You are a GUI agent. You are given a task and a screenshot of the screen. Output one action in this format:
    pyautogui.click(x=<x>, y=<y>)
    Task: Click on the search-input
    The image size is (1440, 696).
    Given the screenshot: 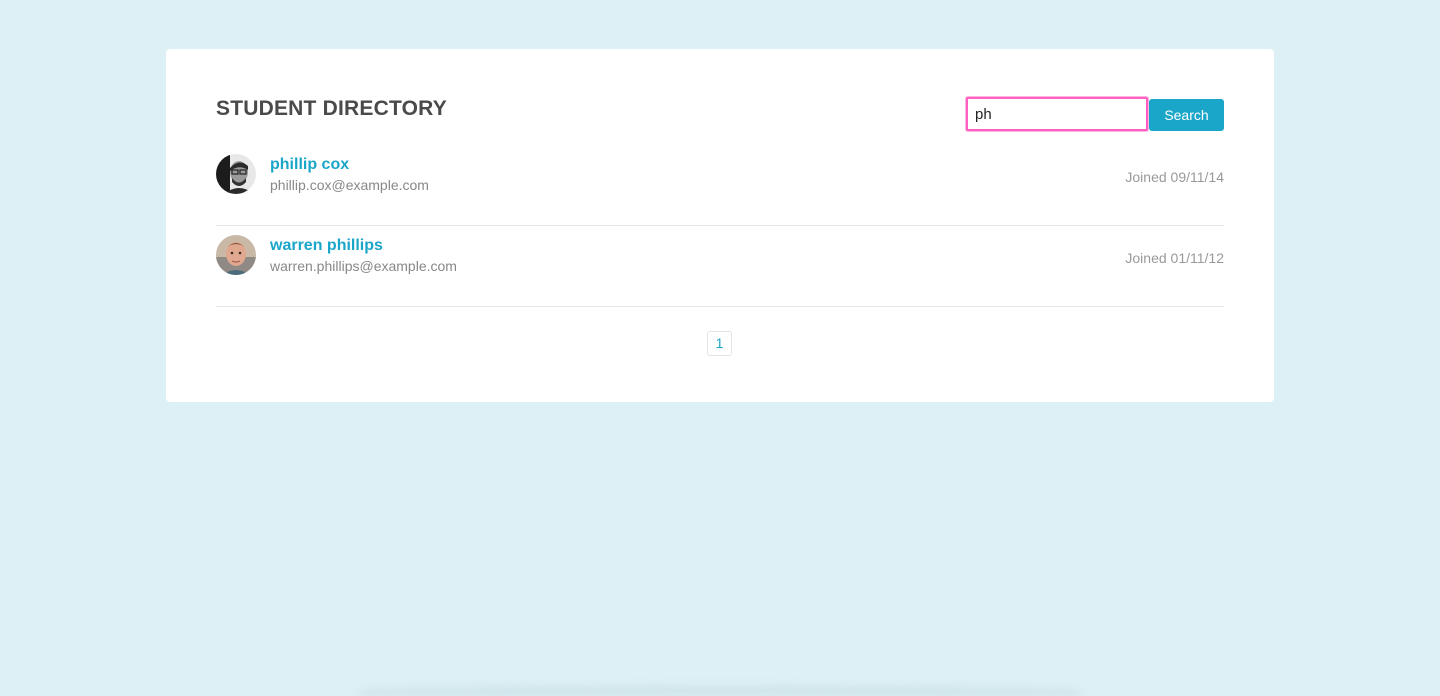 What is the action you would take?
    pyautogui.click(x=1057, y=114)
    